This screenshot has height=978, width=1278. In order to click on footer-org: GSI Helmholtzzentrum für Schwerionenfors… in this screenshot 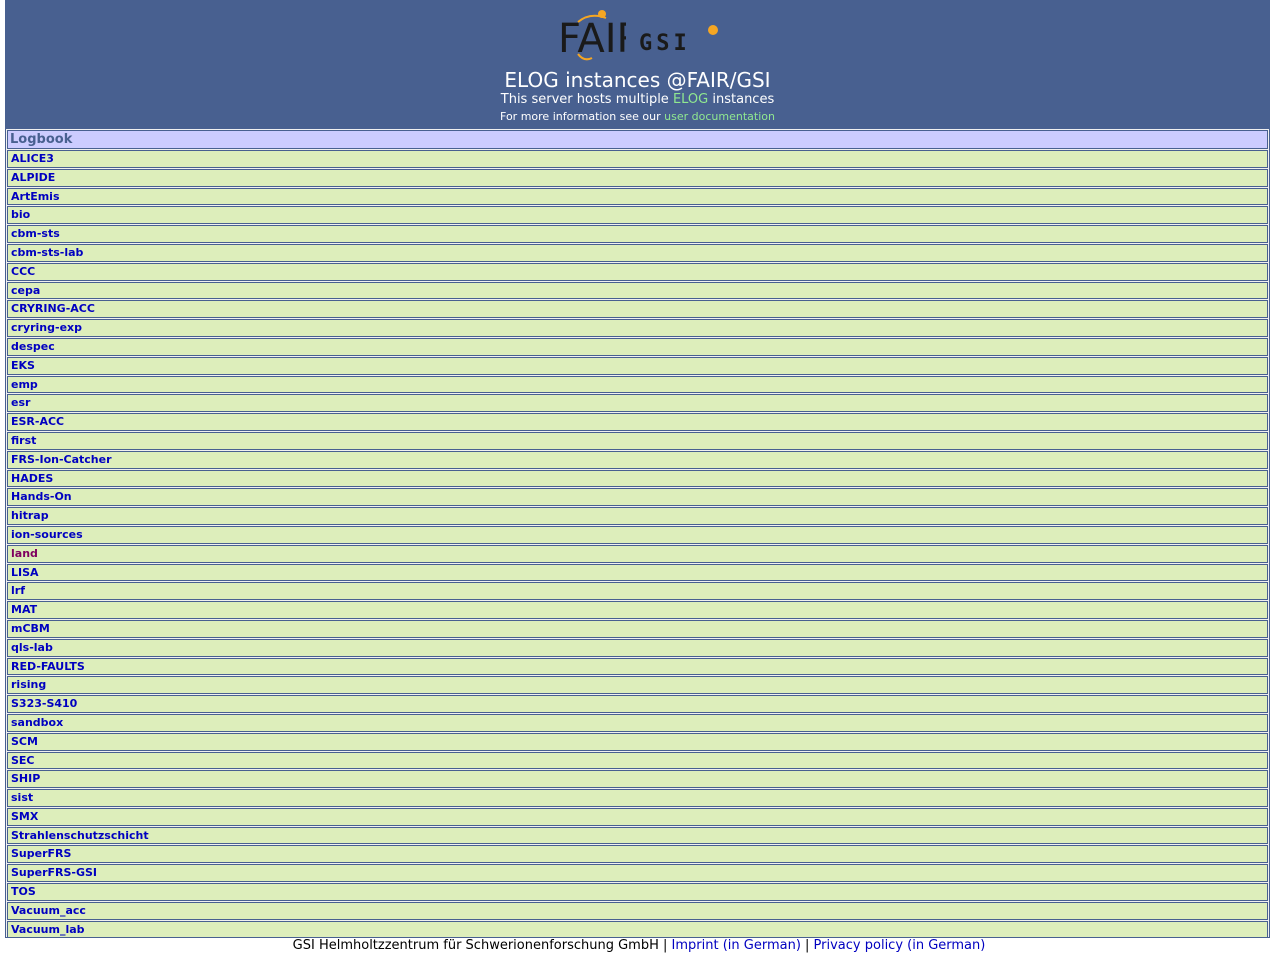, I will do `click(475, 945)`.